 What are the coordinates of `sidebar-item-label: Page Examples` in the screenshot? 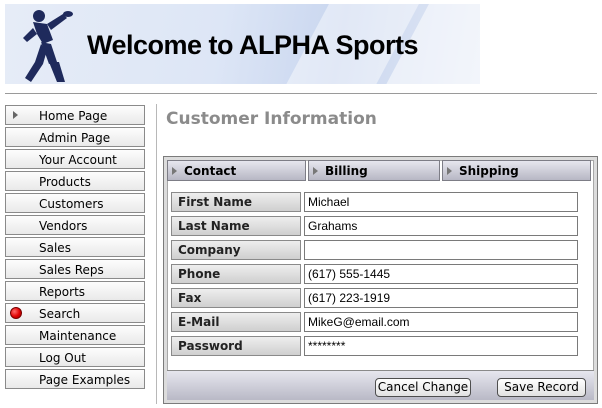 It's located at (85, 380).